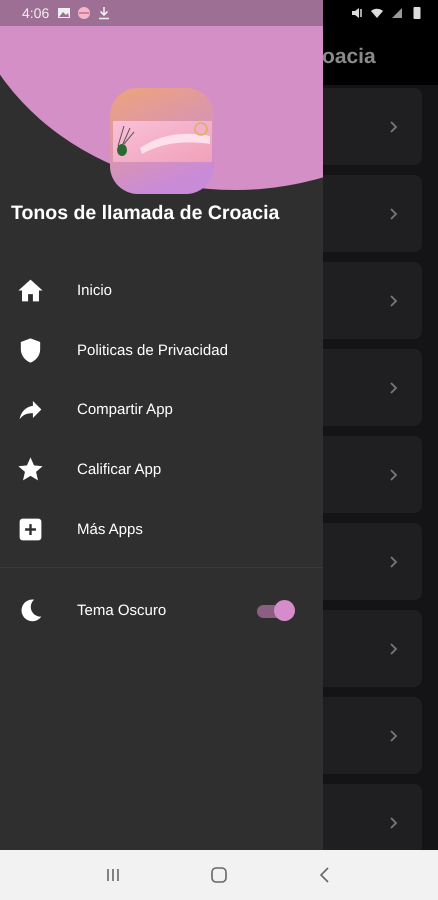 The height and width of the screenshot is (900, 438). Describe the element at coordinates (377, 13) in the screenshot. I see `wifi-icon` at that location.